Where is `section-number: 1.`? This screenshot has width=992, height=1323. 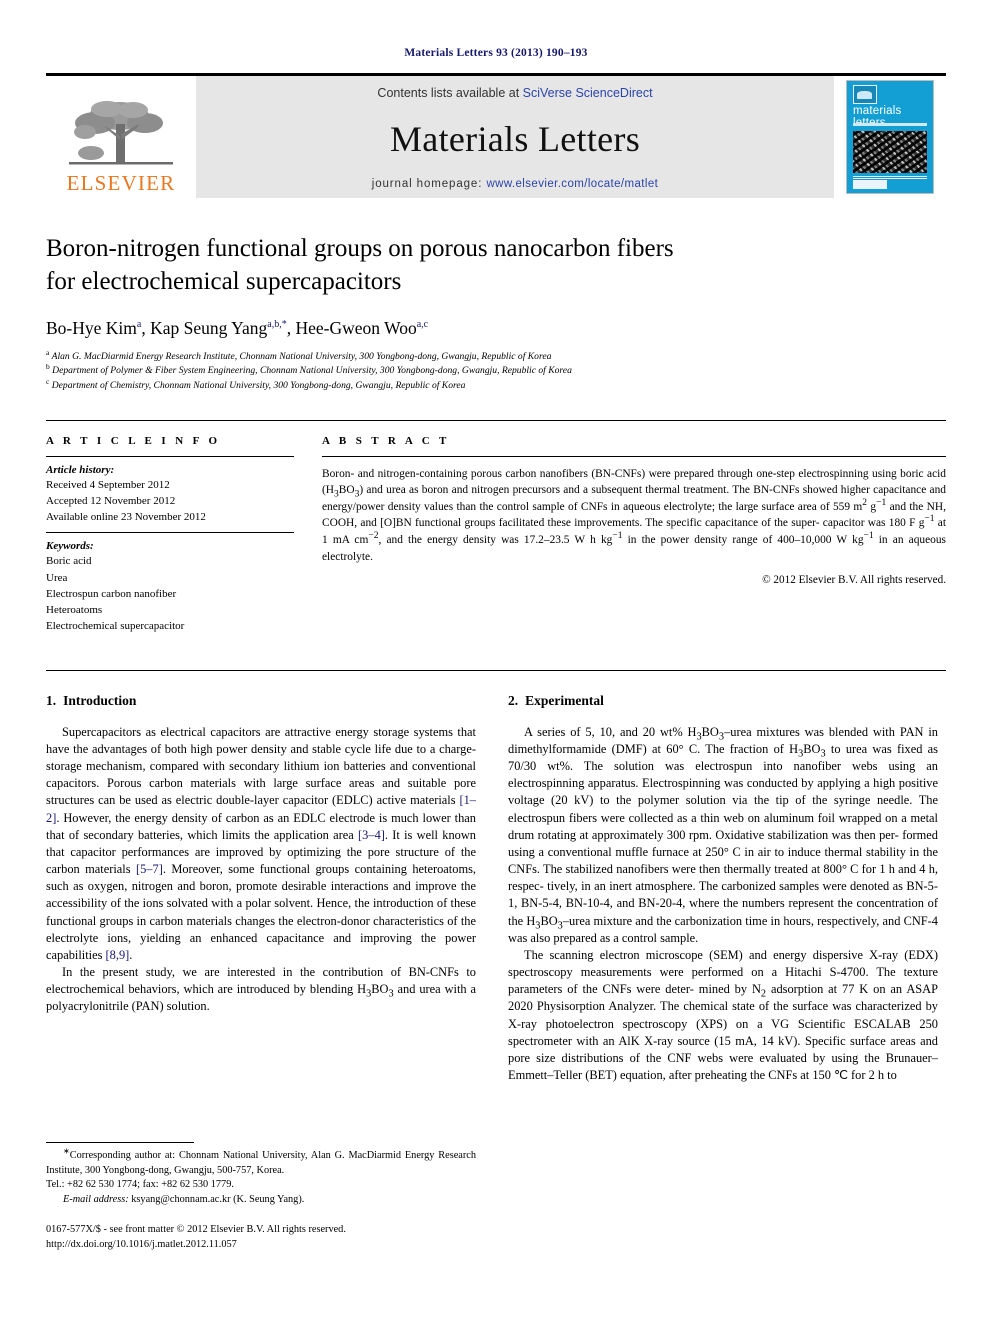 section-number: 1. is located at coordinates (51, 700).